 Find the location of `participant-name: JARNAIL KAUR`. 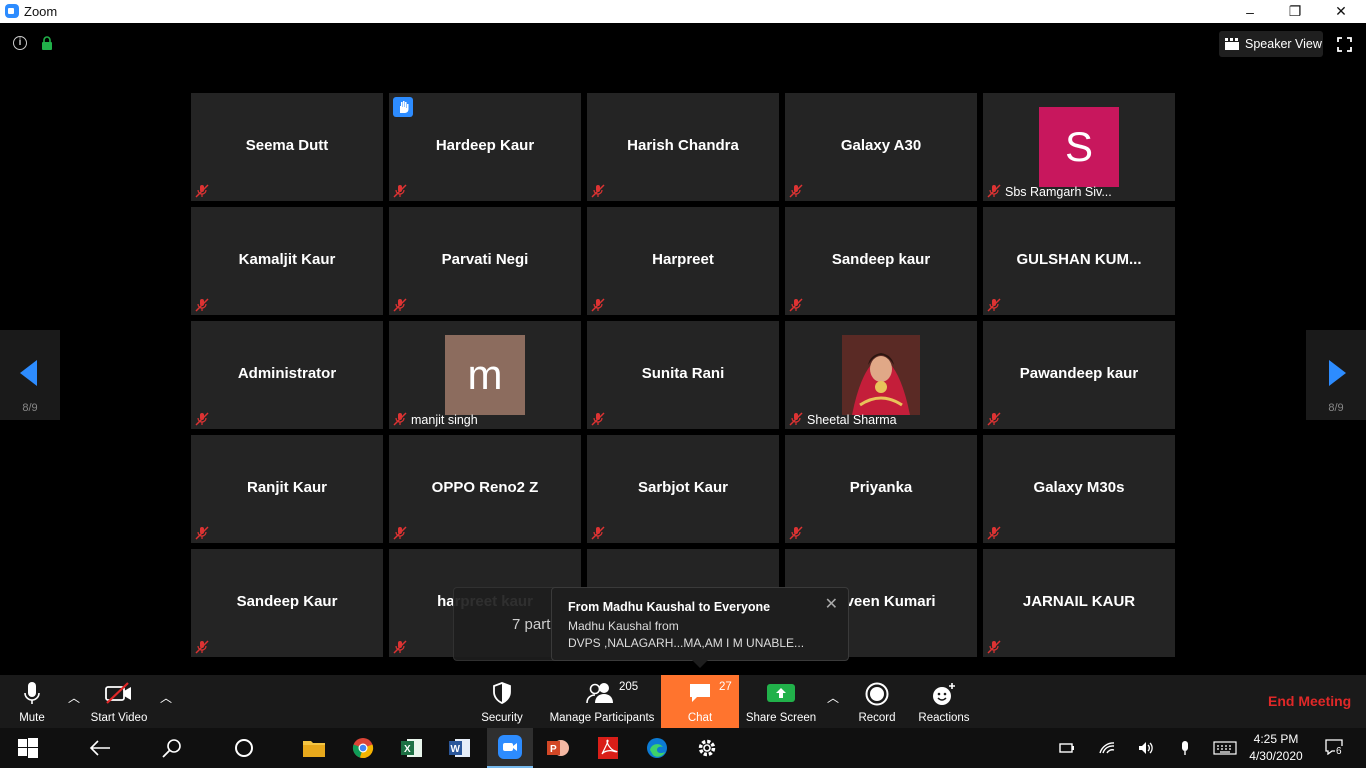

participant-name: JARNAIL KAUR is located at coordinates (1079, 601).